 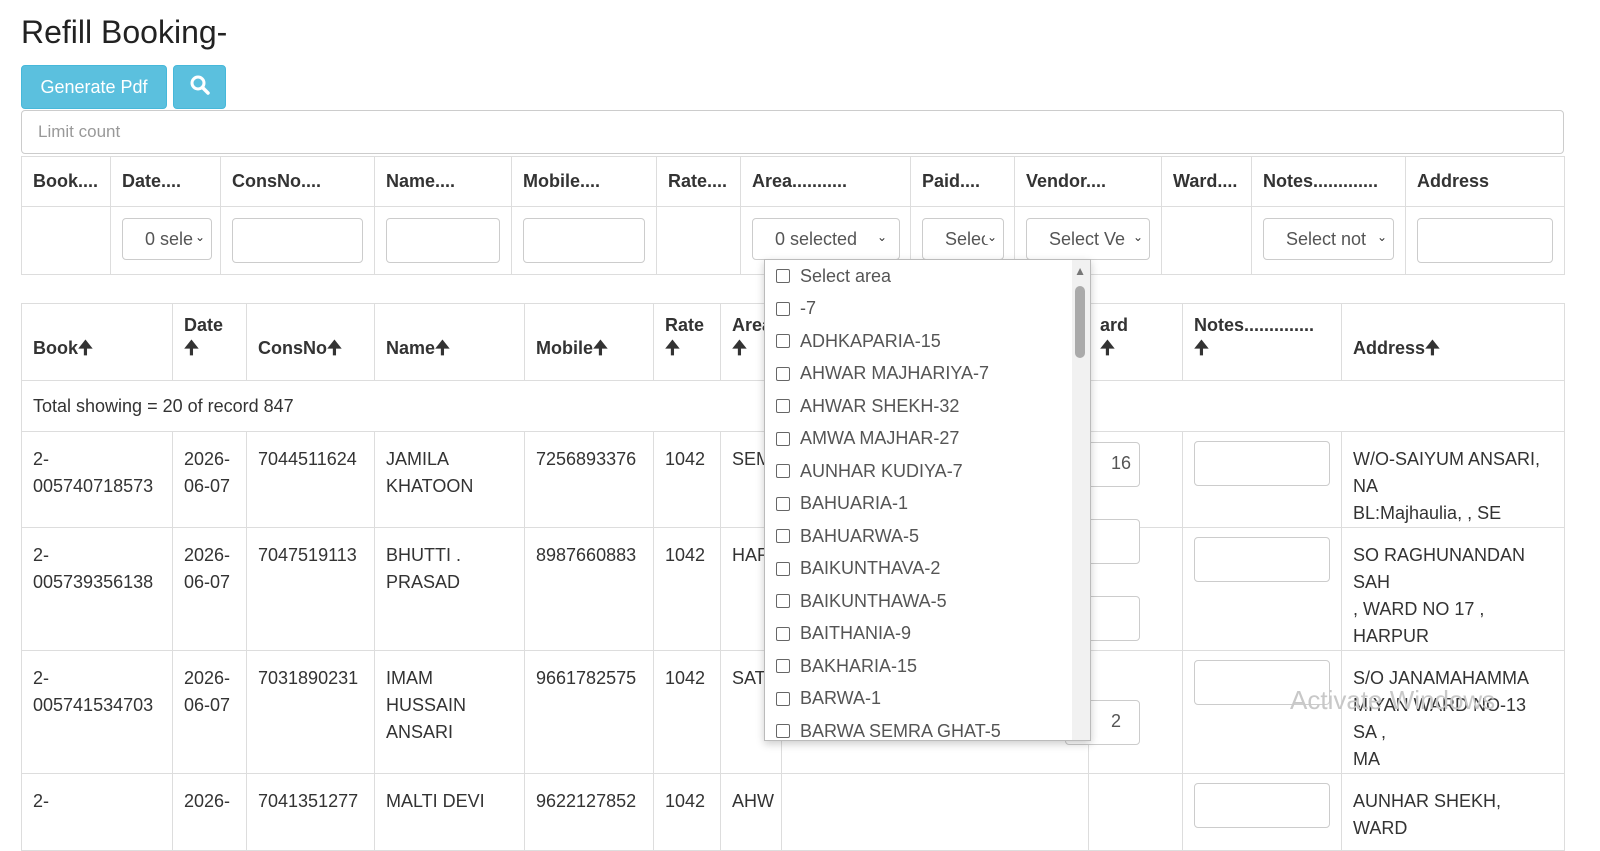 What do you see at coordinates (310, 479) in the screenshot?
I see `cell-consno: 7044511624` at bounding box center [310, 479].